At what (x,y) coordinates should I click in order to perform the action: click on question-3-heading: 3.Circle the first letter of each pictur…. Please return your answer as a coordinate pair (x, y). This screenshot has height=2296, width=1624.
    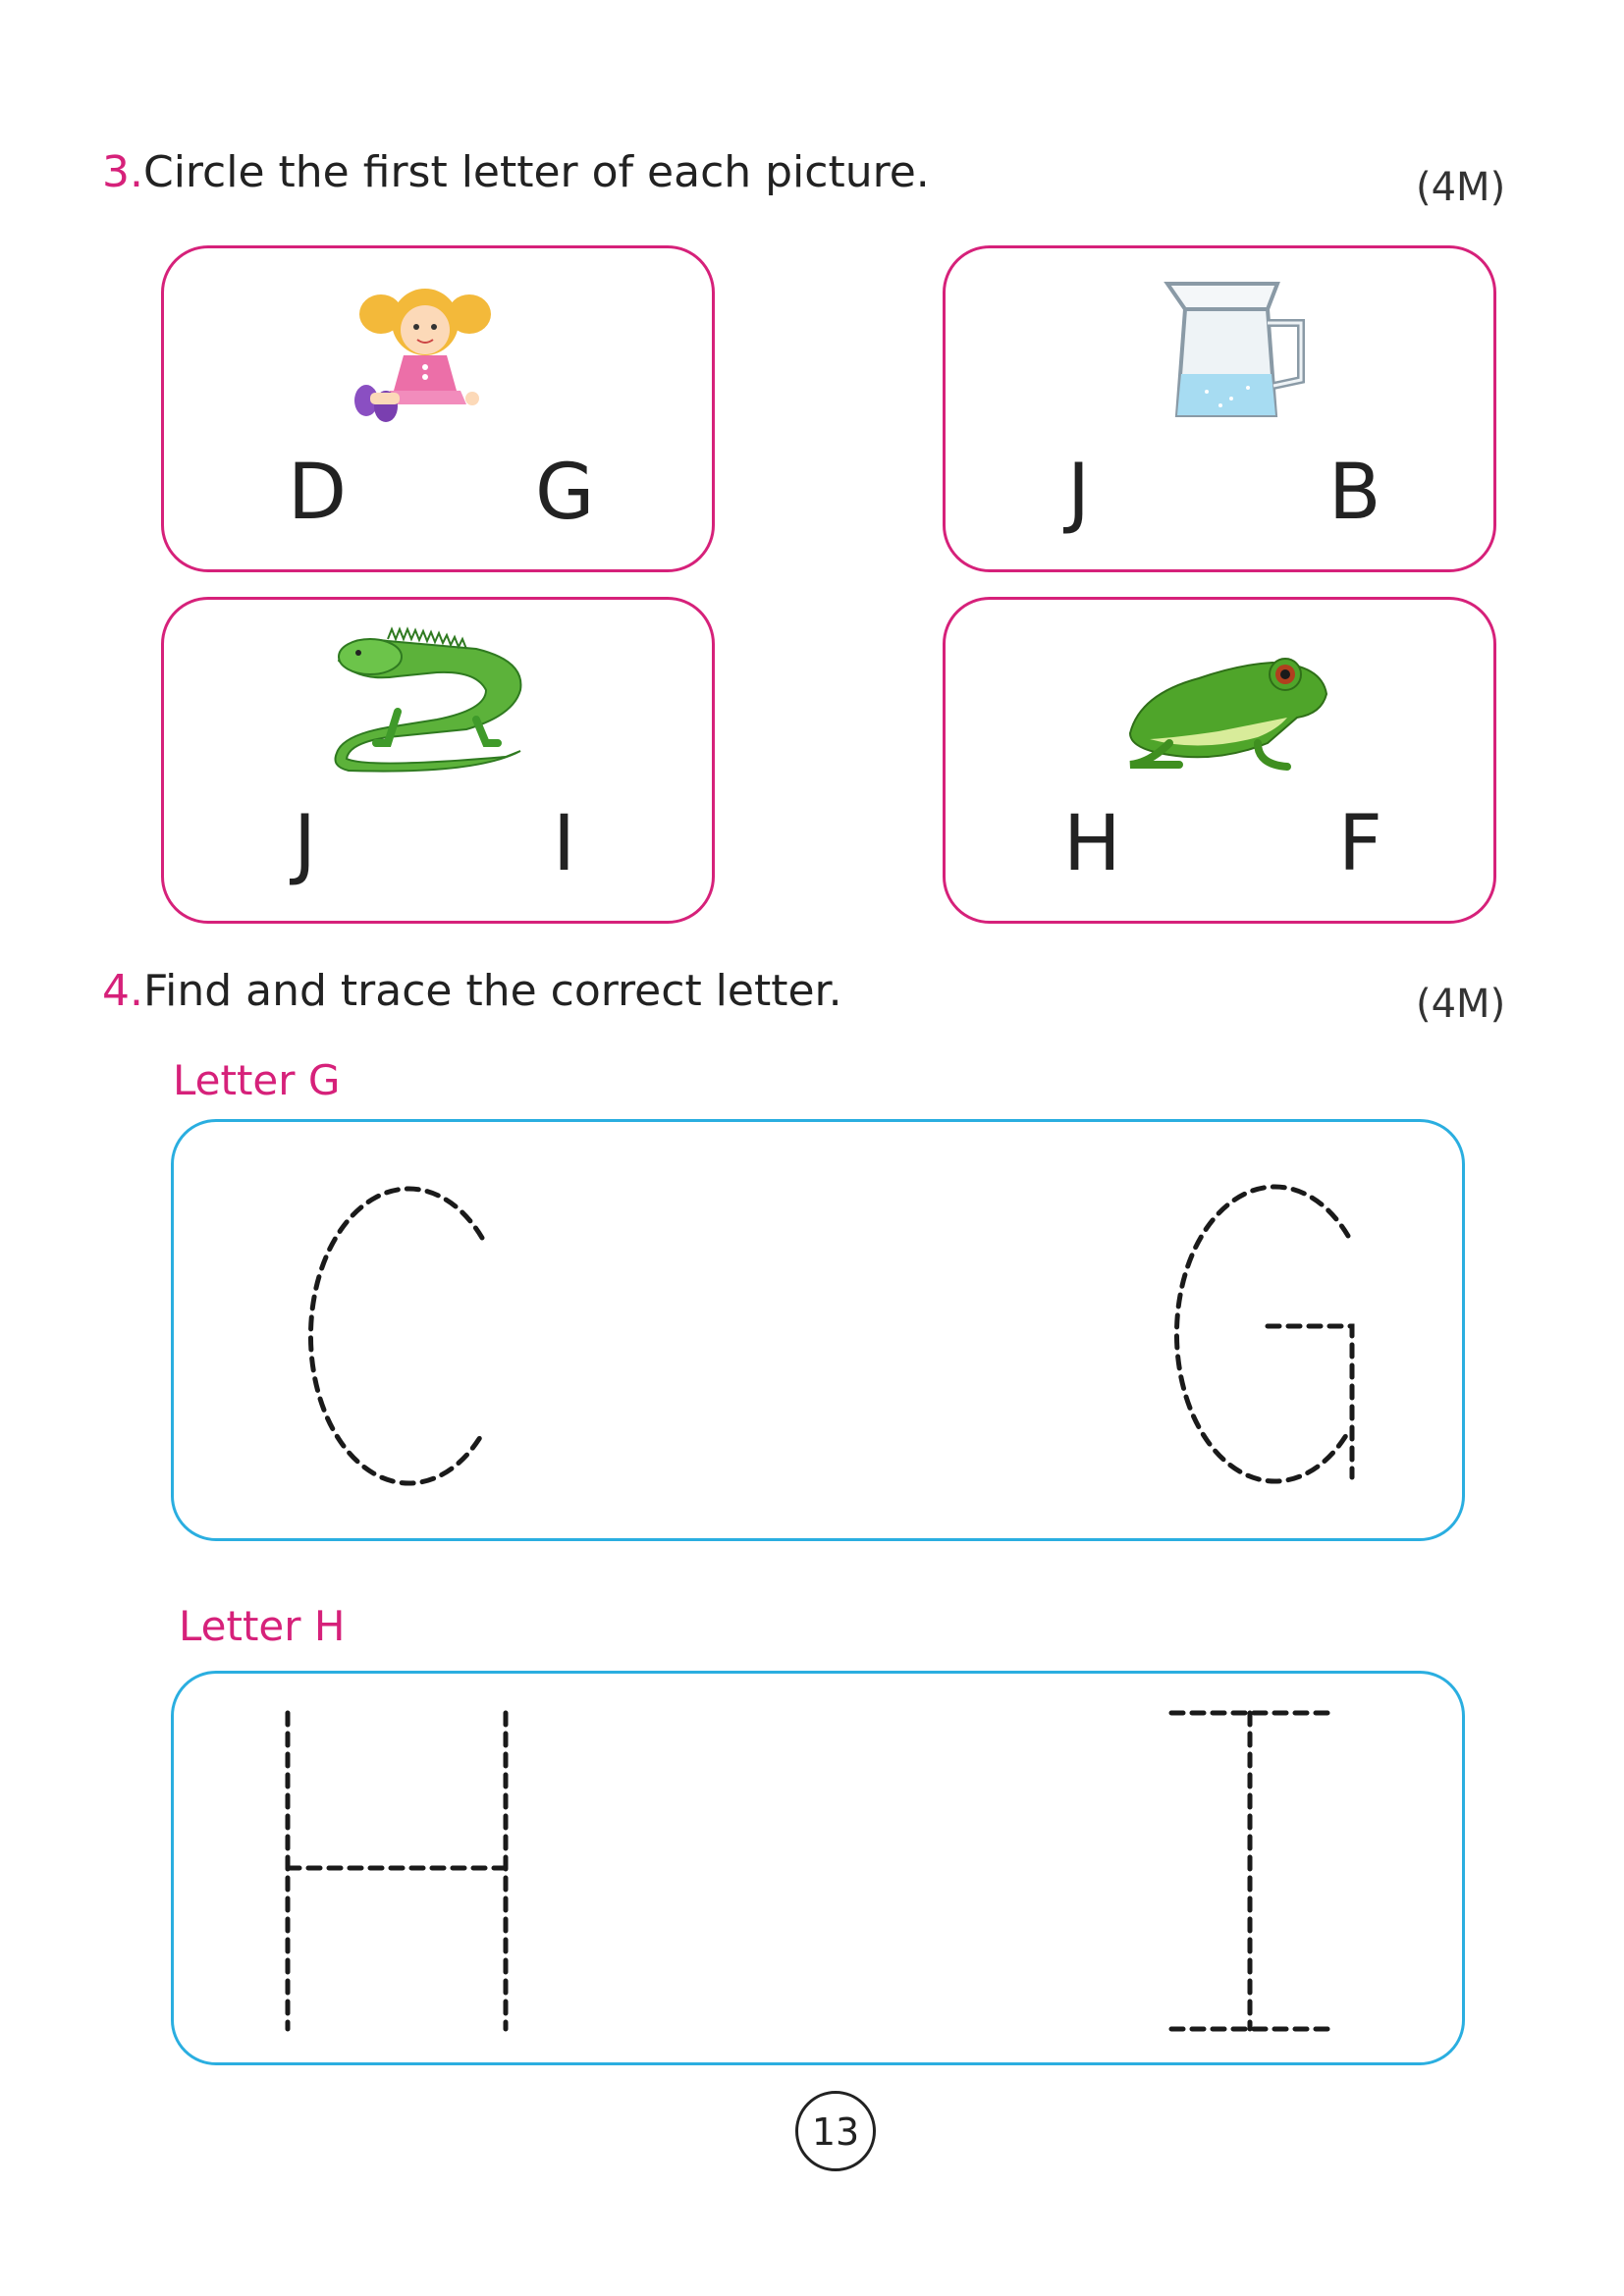
    Looking at the image, I should click on (516, 172).